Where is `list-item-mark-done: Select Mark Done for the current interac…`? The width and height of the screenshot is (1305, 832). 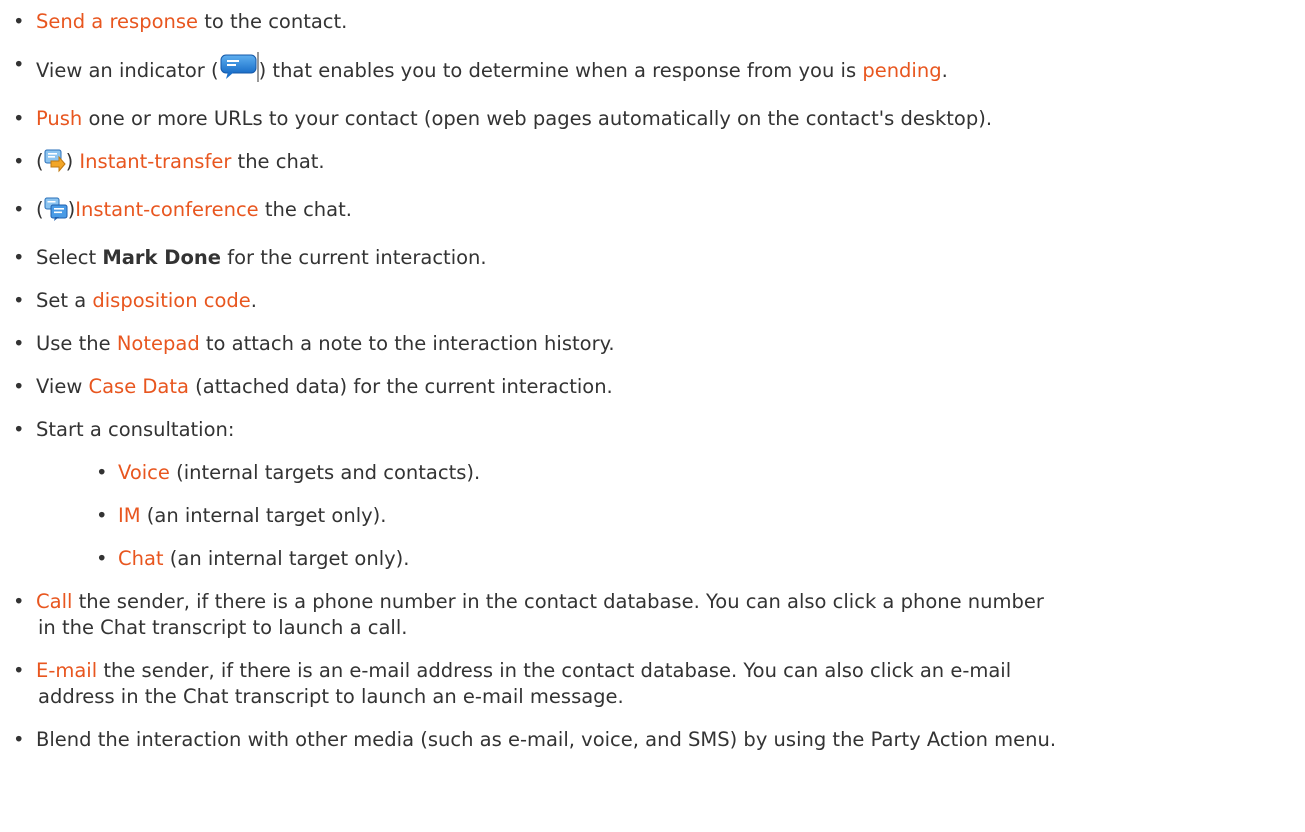 list-item-mark-done: Select Mark Done for the current interac… is located at coordinates (652, 258).